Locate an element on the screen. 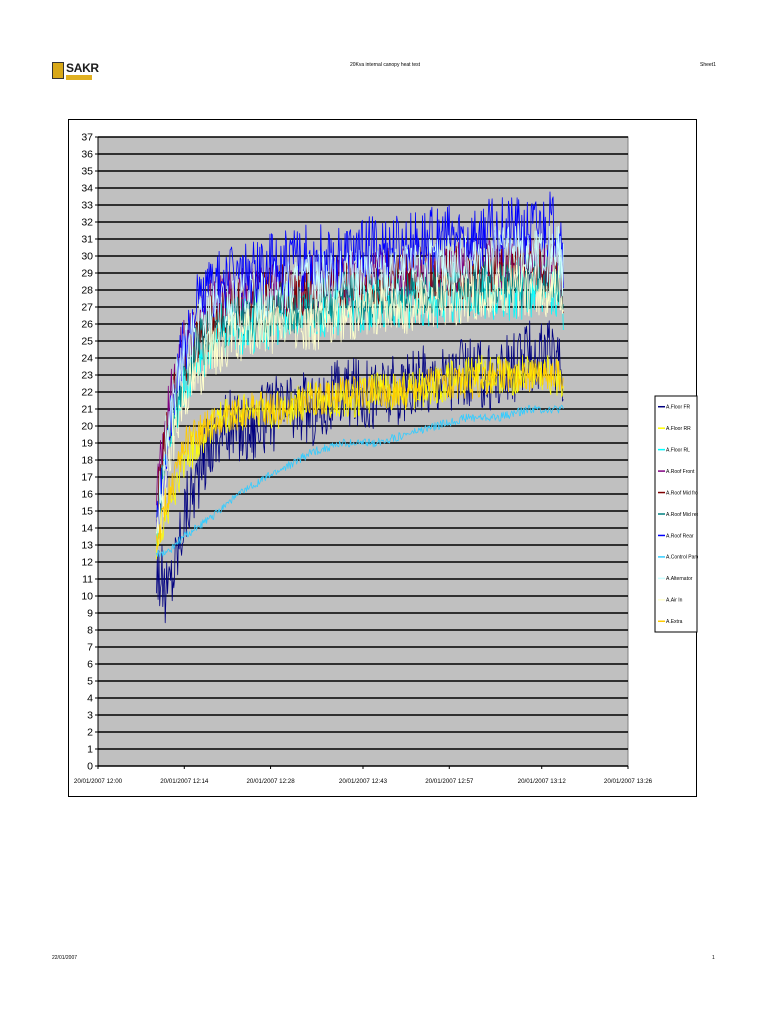 The height and width of the screenshot is (1024, 768). y-tick-label: 16 is located at coordinates (87, 495).